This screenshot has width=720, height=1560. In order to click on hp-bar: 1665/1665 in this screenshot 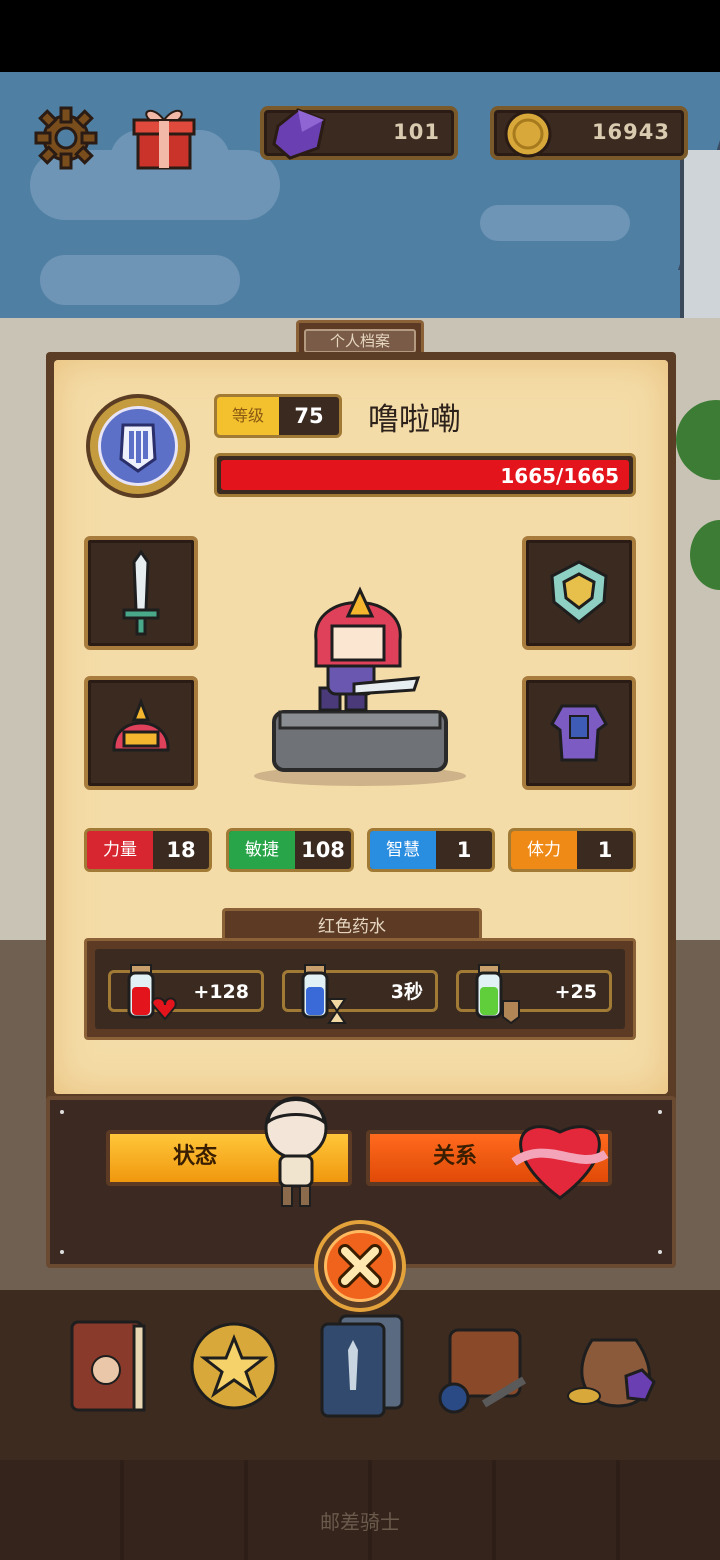, I will do `click(425, 475)`.